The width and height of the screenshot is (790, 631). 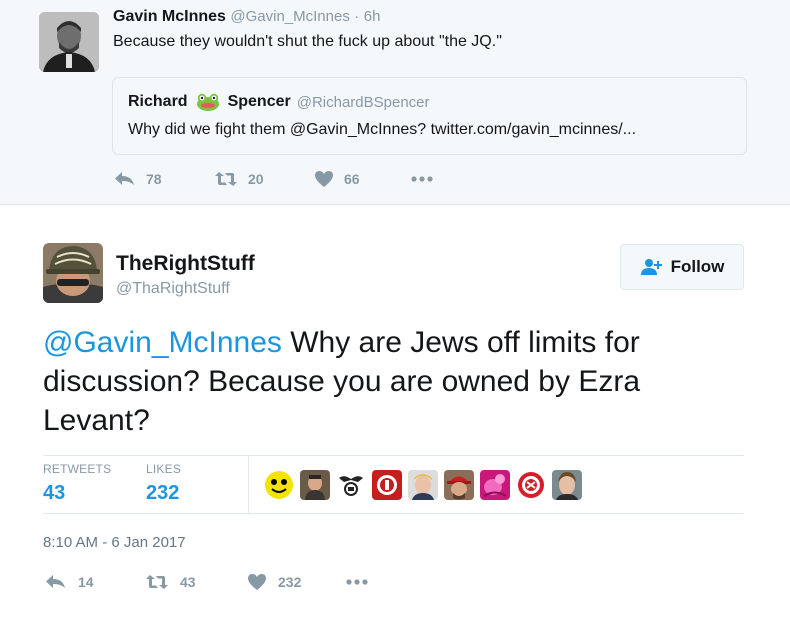 What do you see at coordinates (393, 513) in the screenshot?
I see `stats-divider-bottom` at bounding box center [393, 513].